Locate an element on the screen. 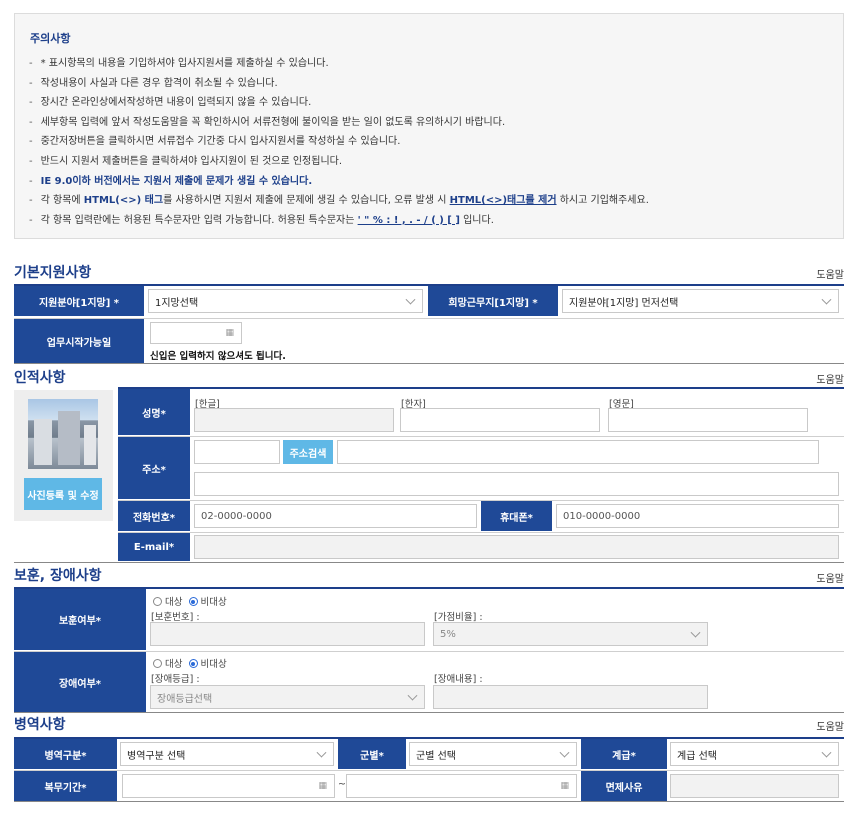 The image size is (856, 816). notice-item-ie-warning: IE 9.0이하 버전에서는 지원서 제출에 문제가 생길 수 있습니다. is located at coordinates (434, 182).